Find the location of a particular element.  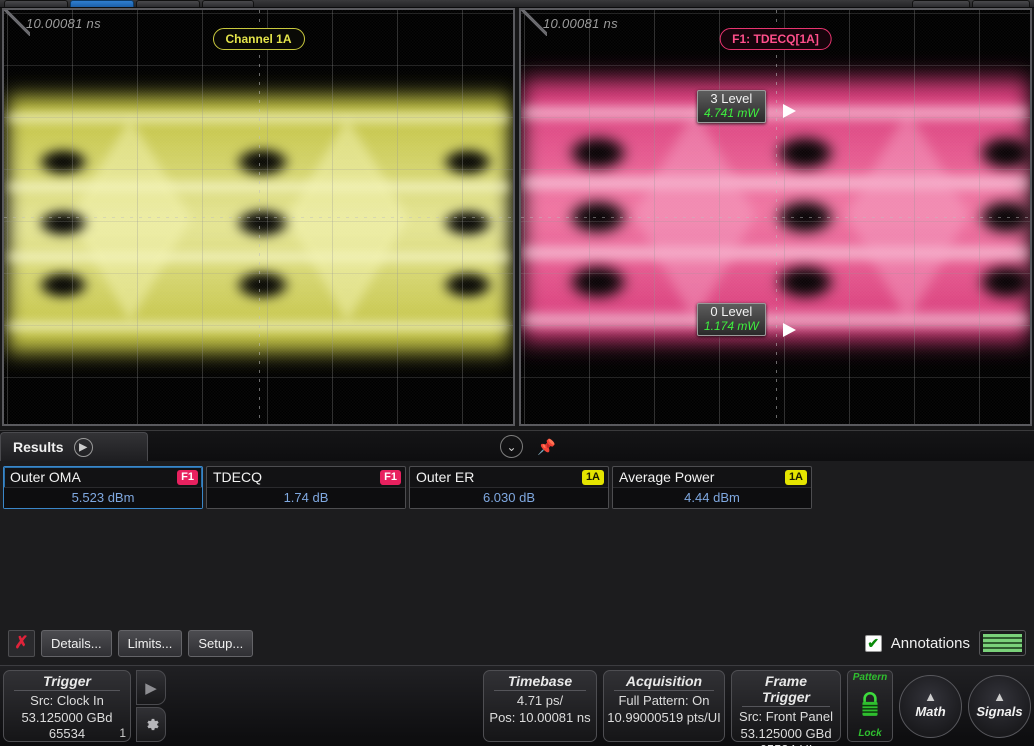

annotation-title: 3 Level is located at coordinates (731, 98).